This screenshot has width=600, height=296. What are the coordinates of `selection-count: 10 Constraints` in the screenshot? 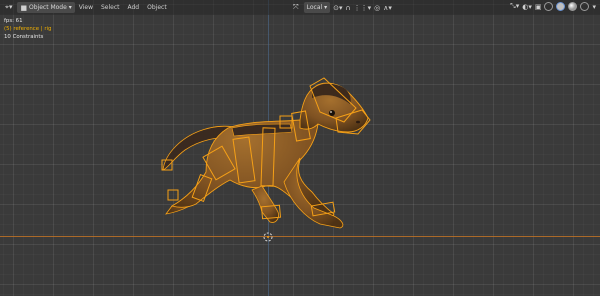 It's located at (24, 37).